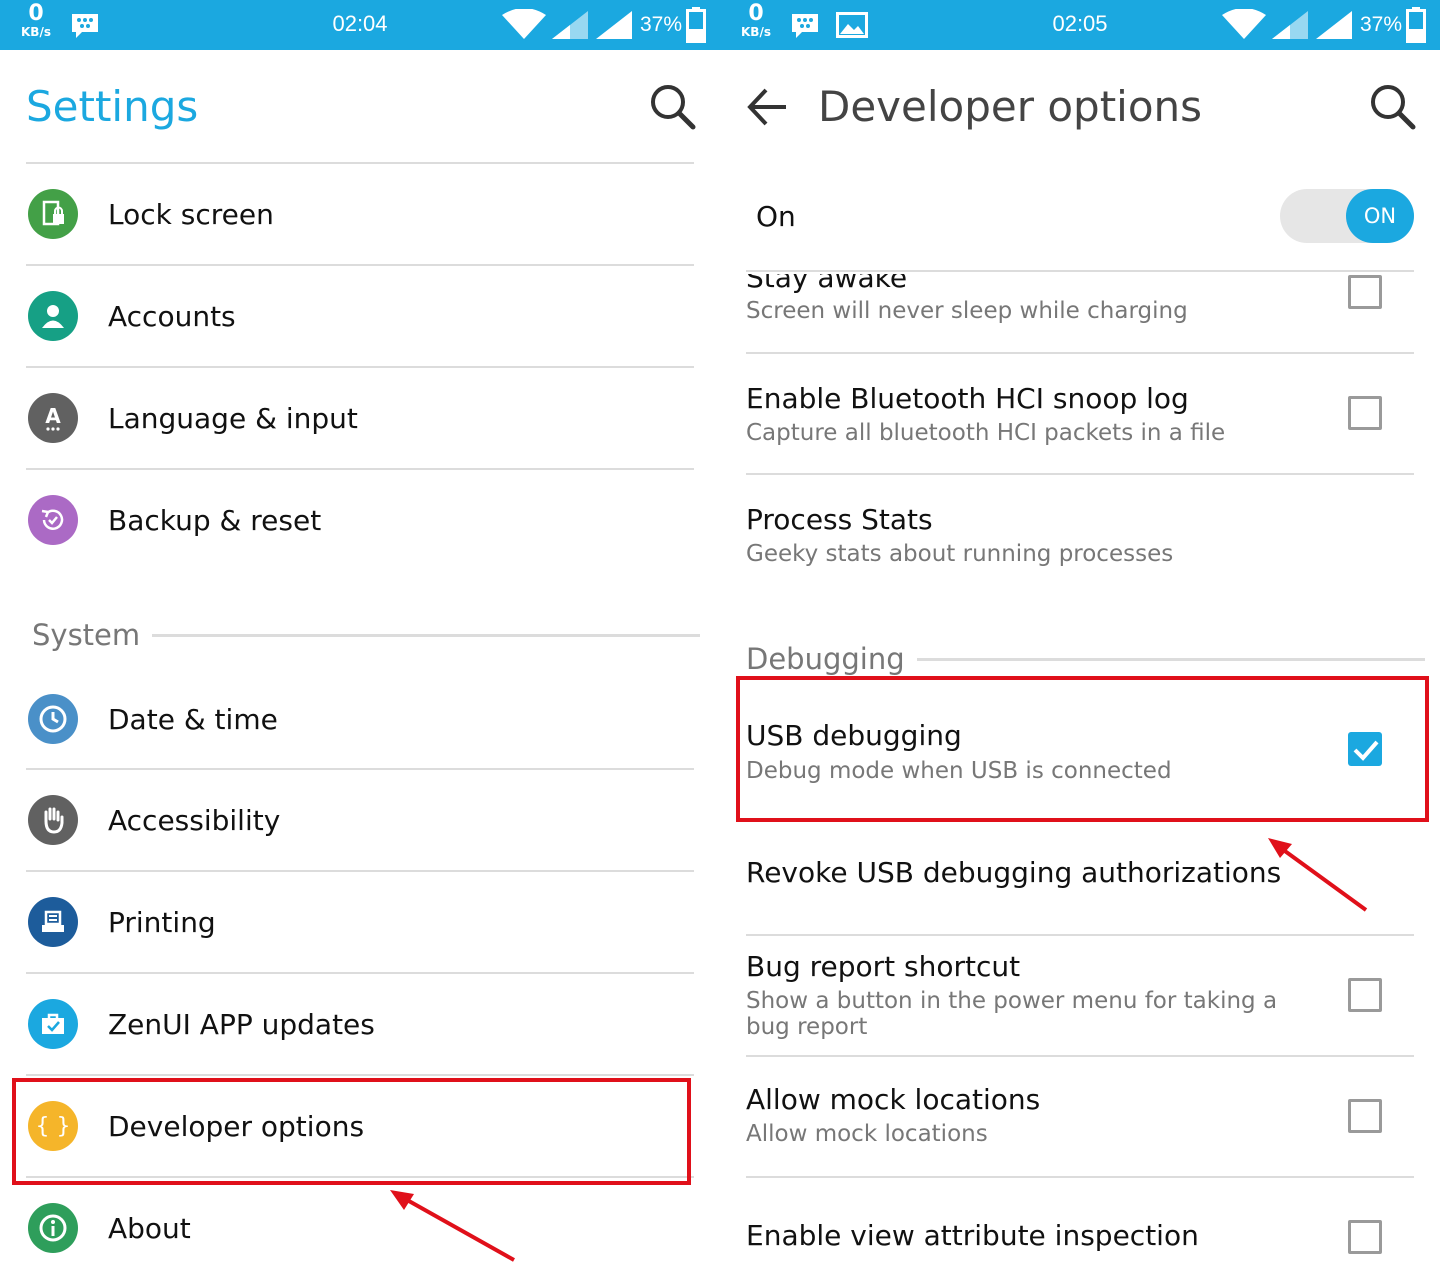  I want to click on master-toggle: ON, so click(1347, 216).